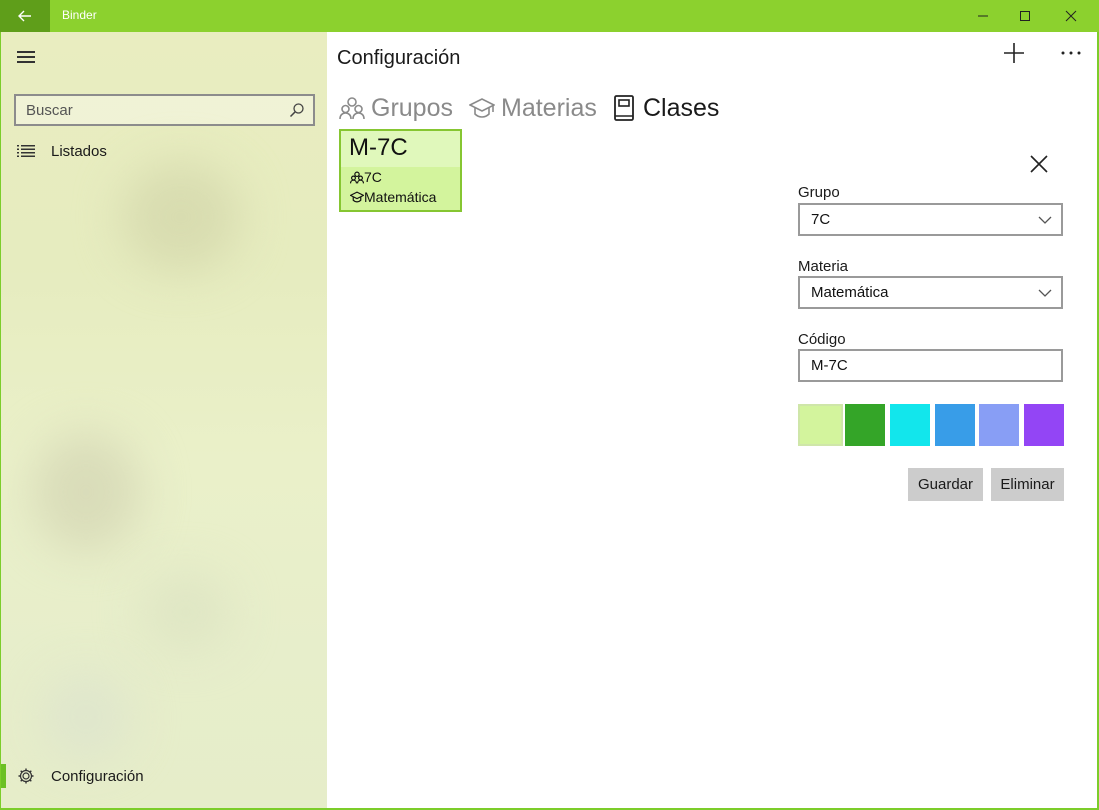 Image resolution: width=1099 pixels, height=810 pixels. What do you see at coordinates (26, 151) in the screenshot?
I see `list-icon` at bounding box center [26, 151].